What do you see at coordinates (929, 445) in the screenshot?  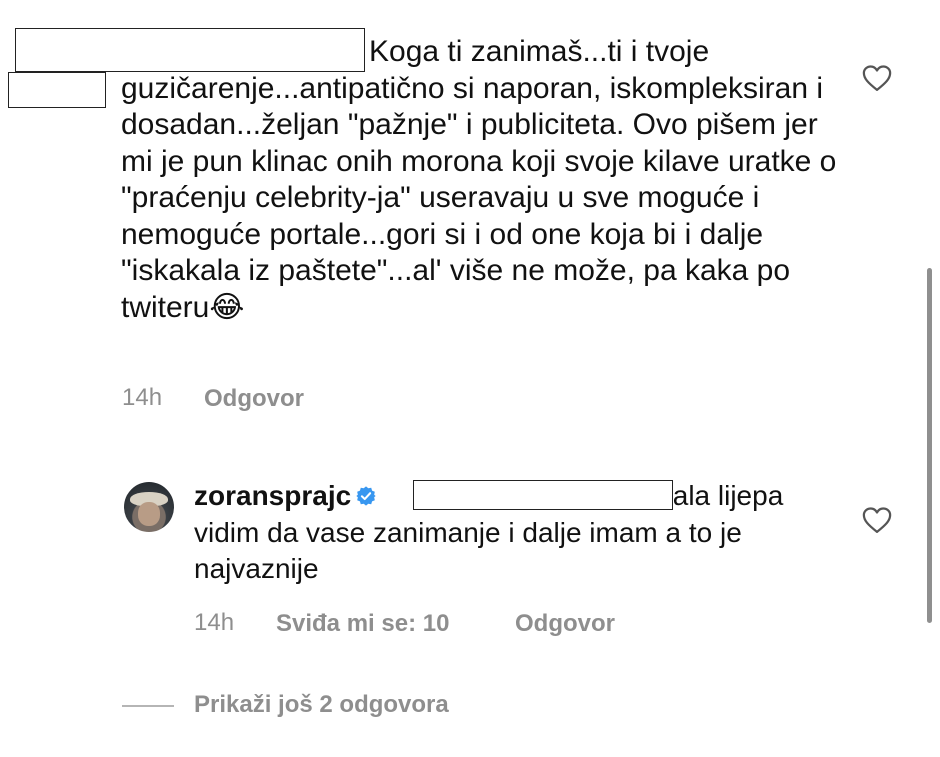 I see `scrollbar` at bounding box center [929, 445].